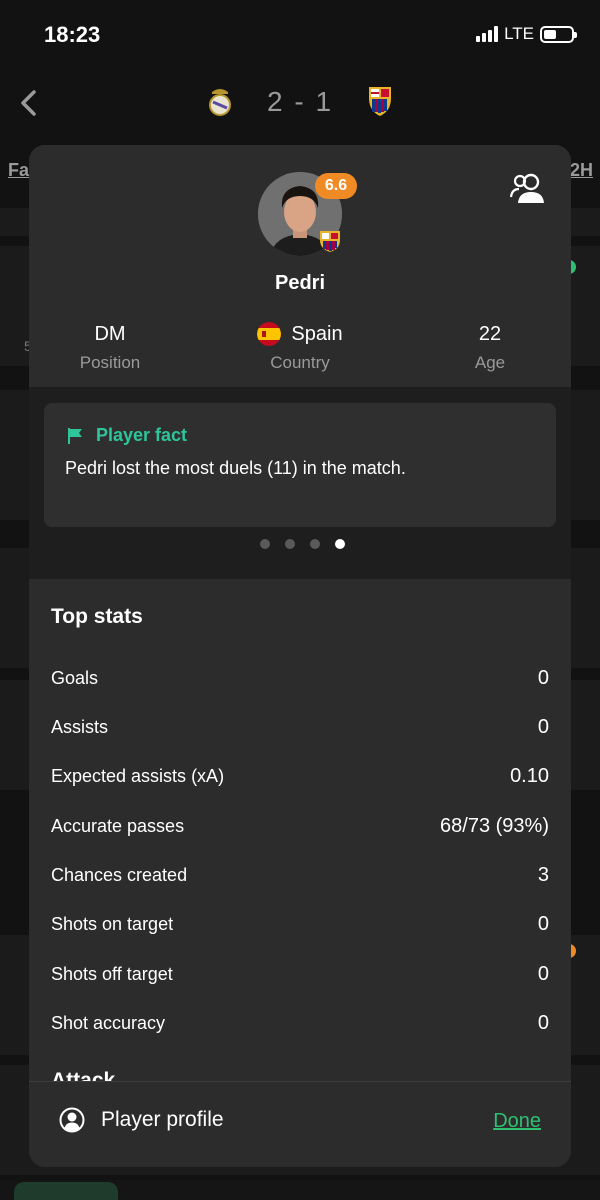 The width and height of the screenshot is (600, 1200). I want to click on follow-player-icon, so click(529, 188).